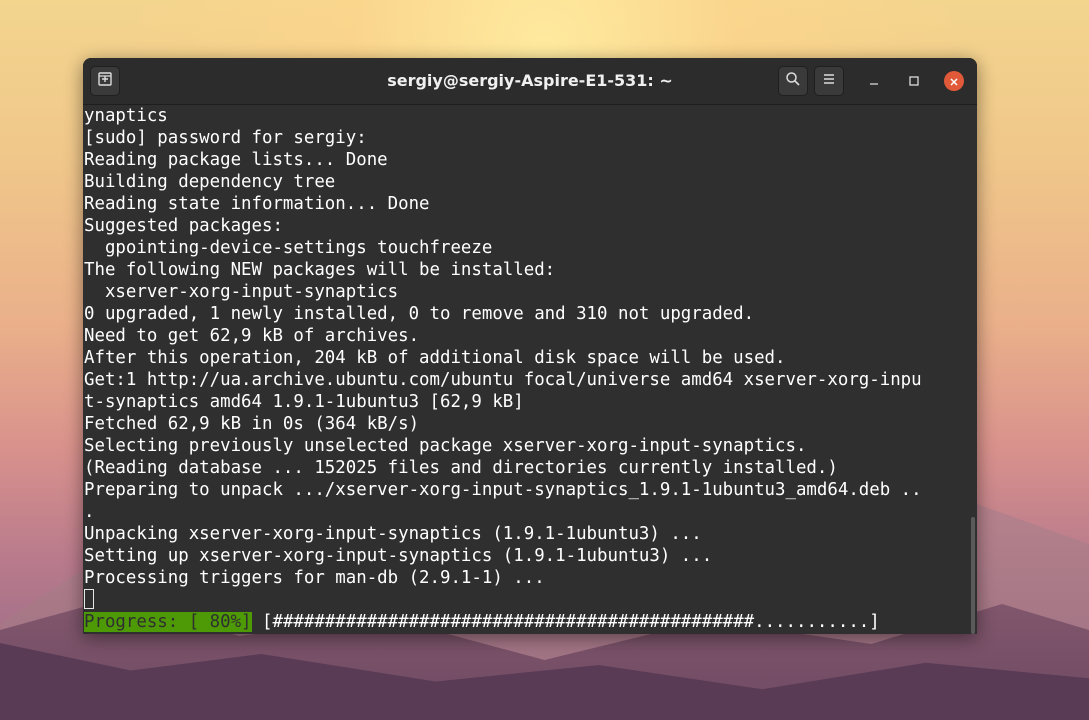  What do you see at coordinates (225, 138) in the screenshot?
I see `terminal-line: [sudo] password for sergiy:` at bounding box center [225, 138].